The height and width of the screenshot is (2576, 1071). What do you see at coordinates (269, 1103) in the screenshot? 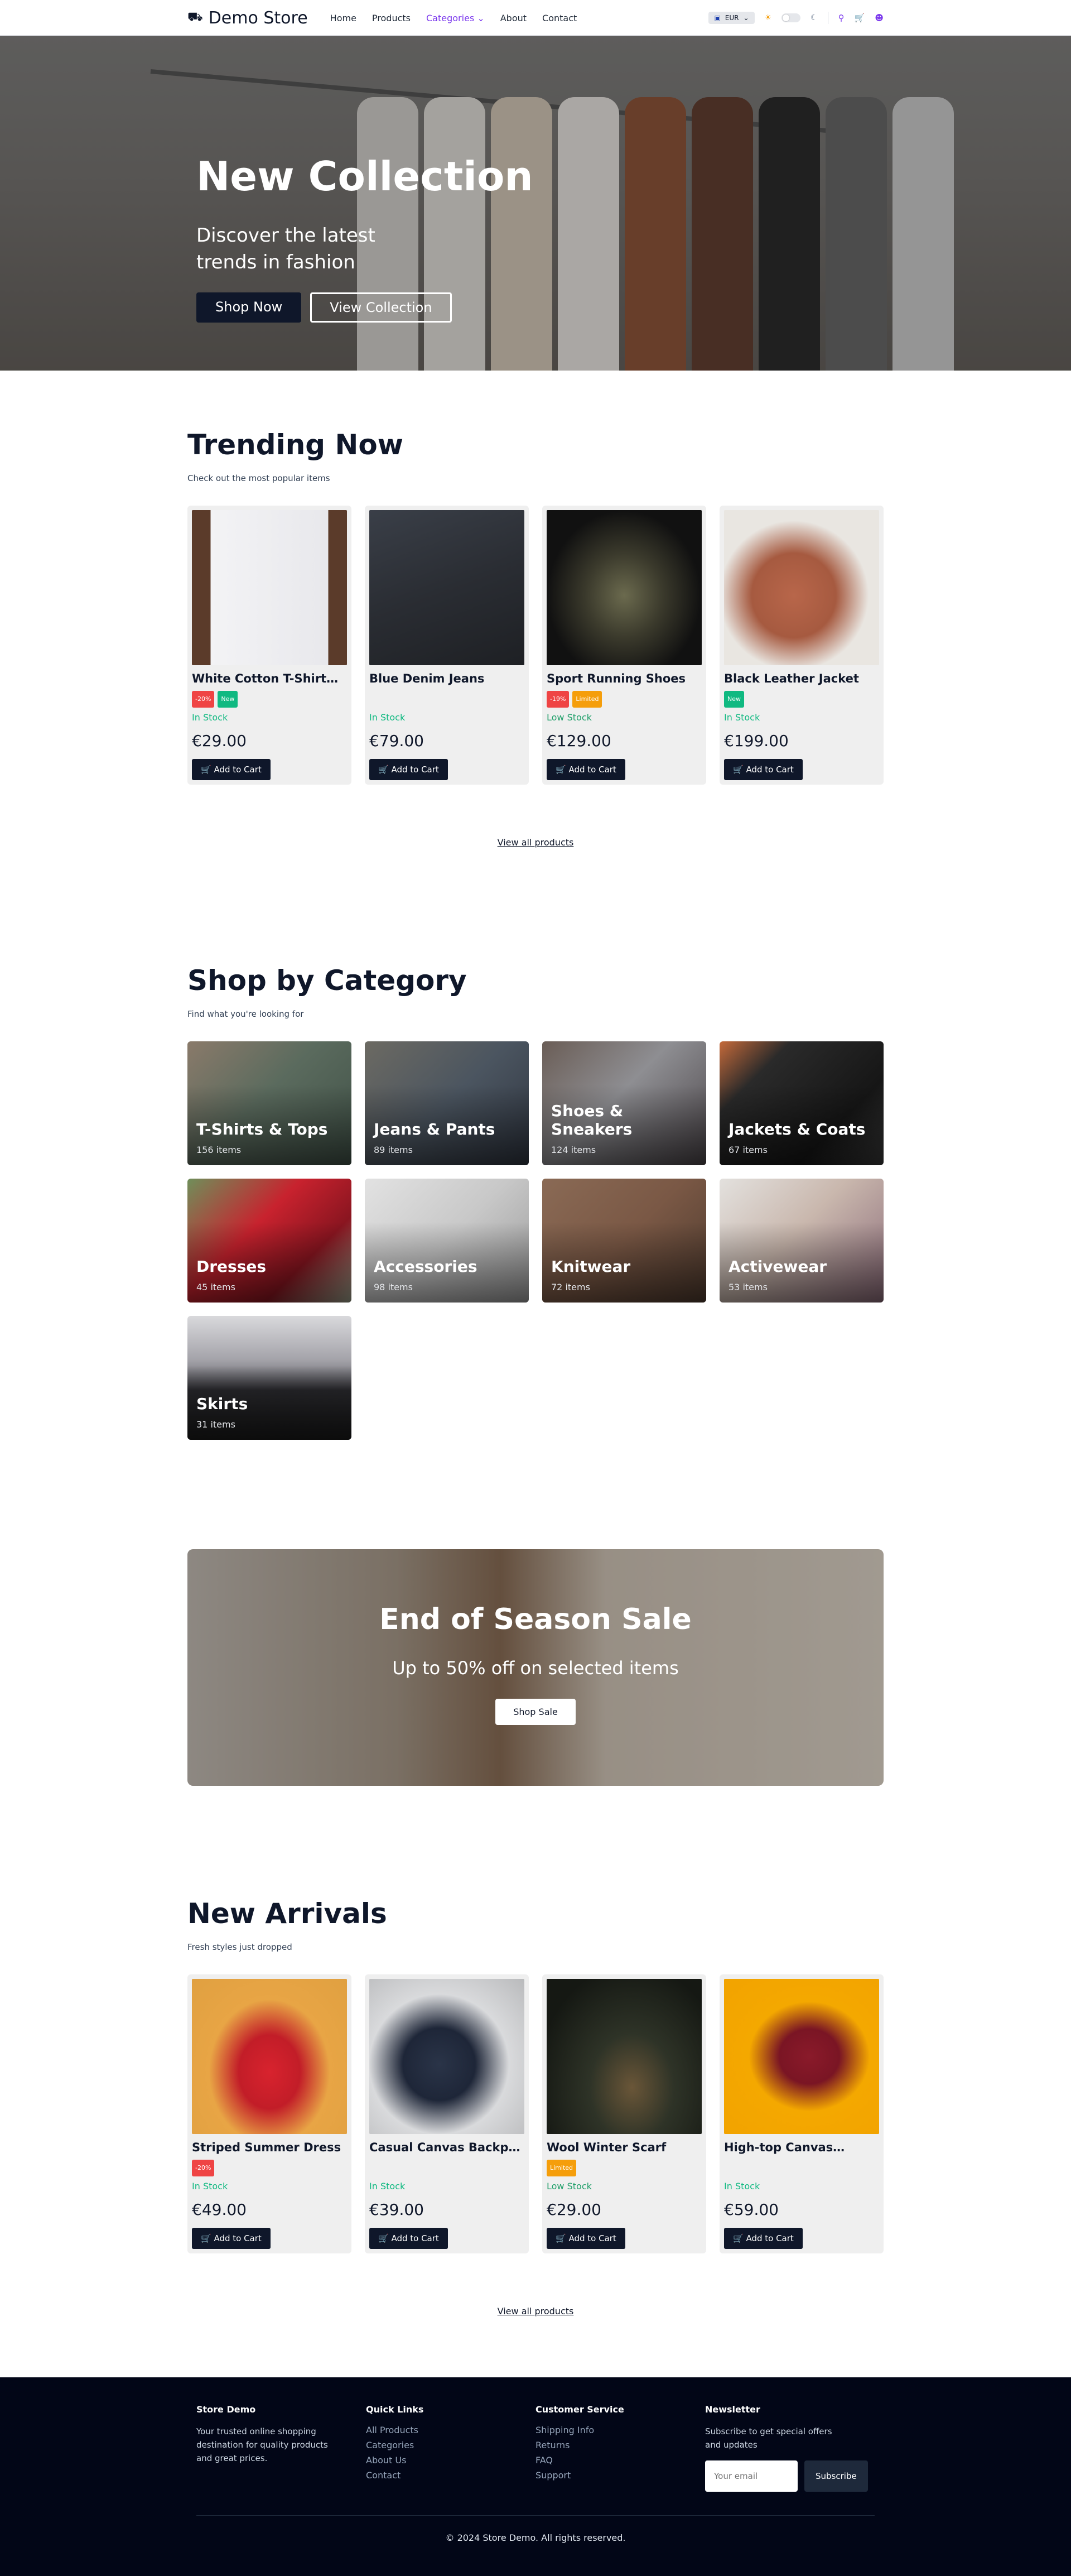
I see `category-card: T-Shirts & Tops 156 items` at bounding box center [269, 1103].